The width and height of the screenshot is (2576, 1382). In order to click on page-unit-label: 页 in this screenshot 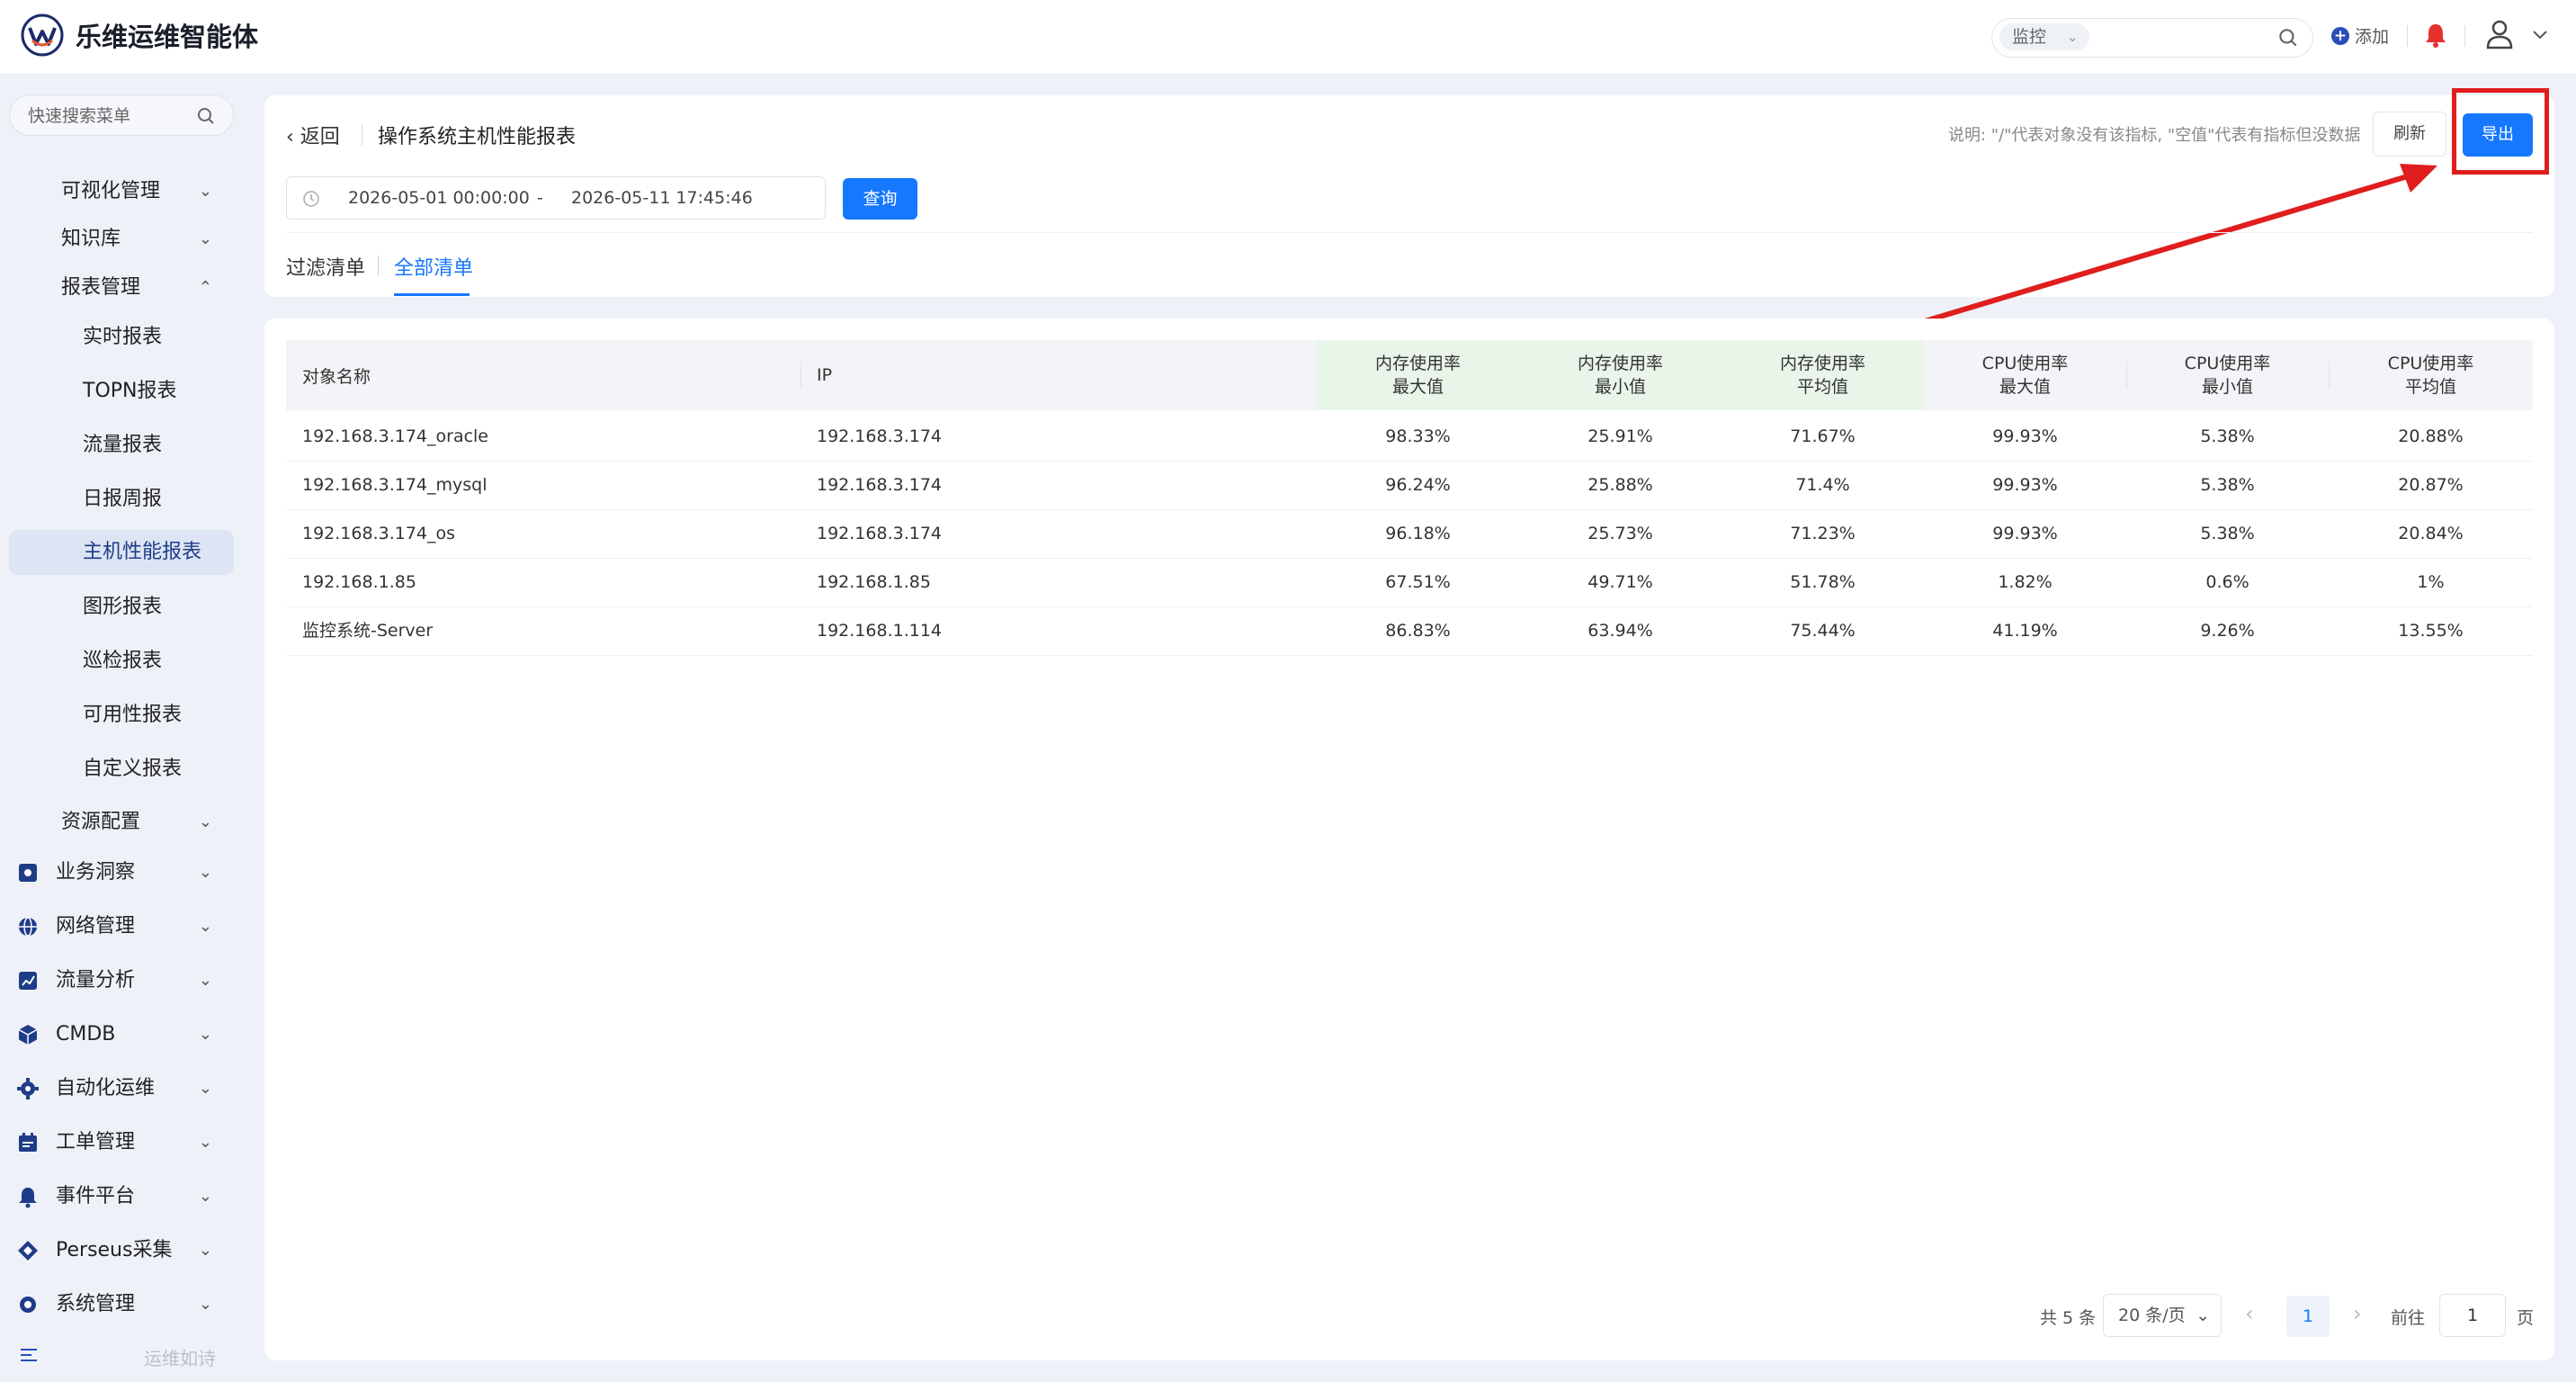, I will do `click(2526, 1318)`.